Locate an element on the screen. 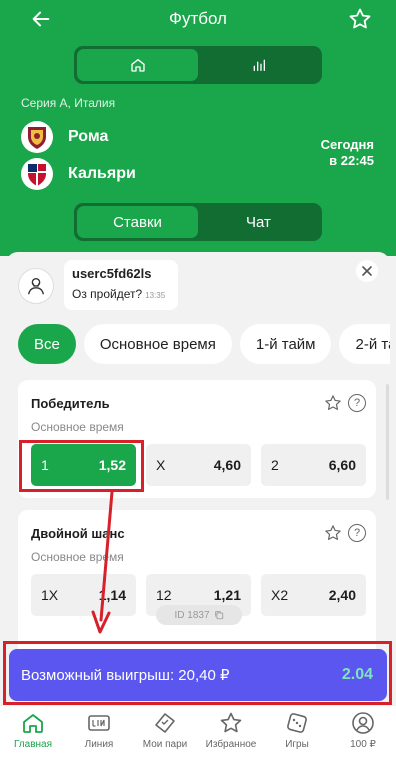 The image size is (396, 762). league-label: Серия А, Италия is located at coordinates (68, 103).